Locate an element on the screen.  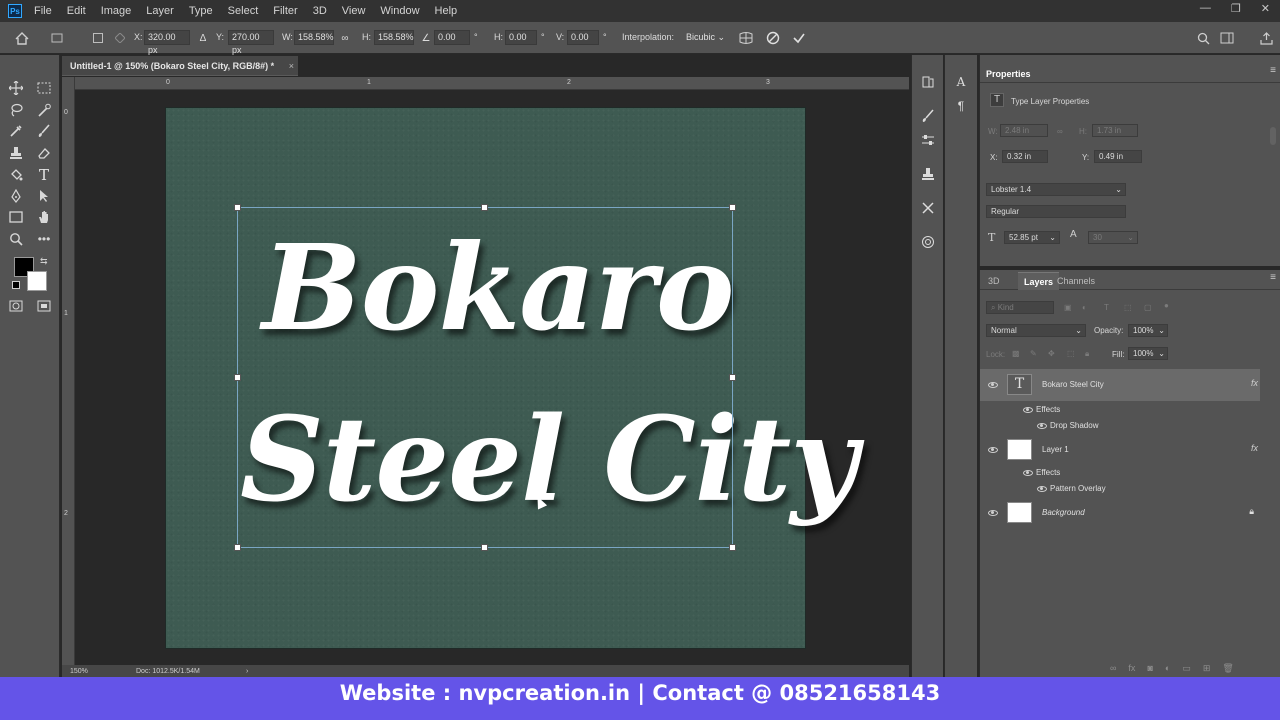
menu-file: File is located at coordinates (43, 11).